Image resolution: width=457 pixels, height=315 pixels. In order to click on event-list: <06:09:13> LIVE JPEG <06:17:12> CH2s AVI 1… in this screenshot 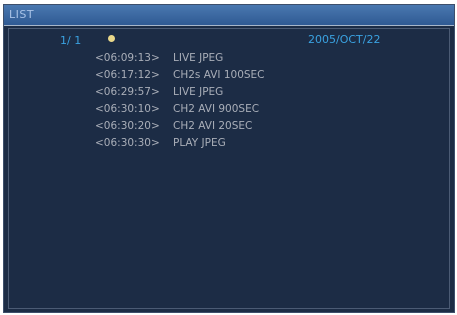, I will do `click(180, 103)`.